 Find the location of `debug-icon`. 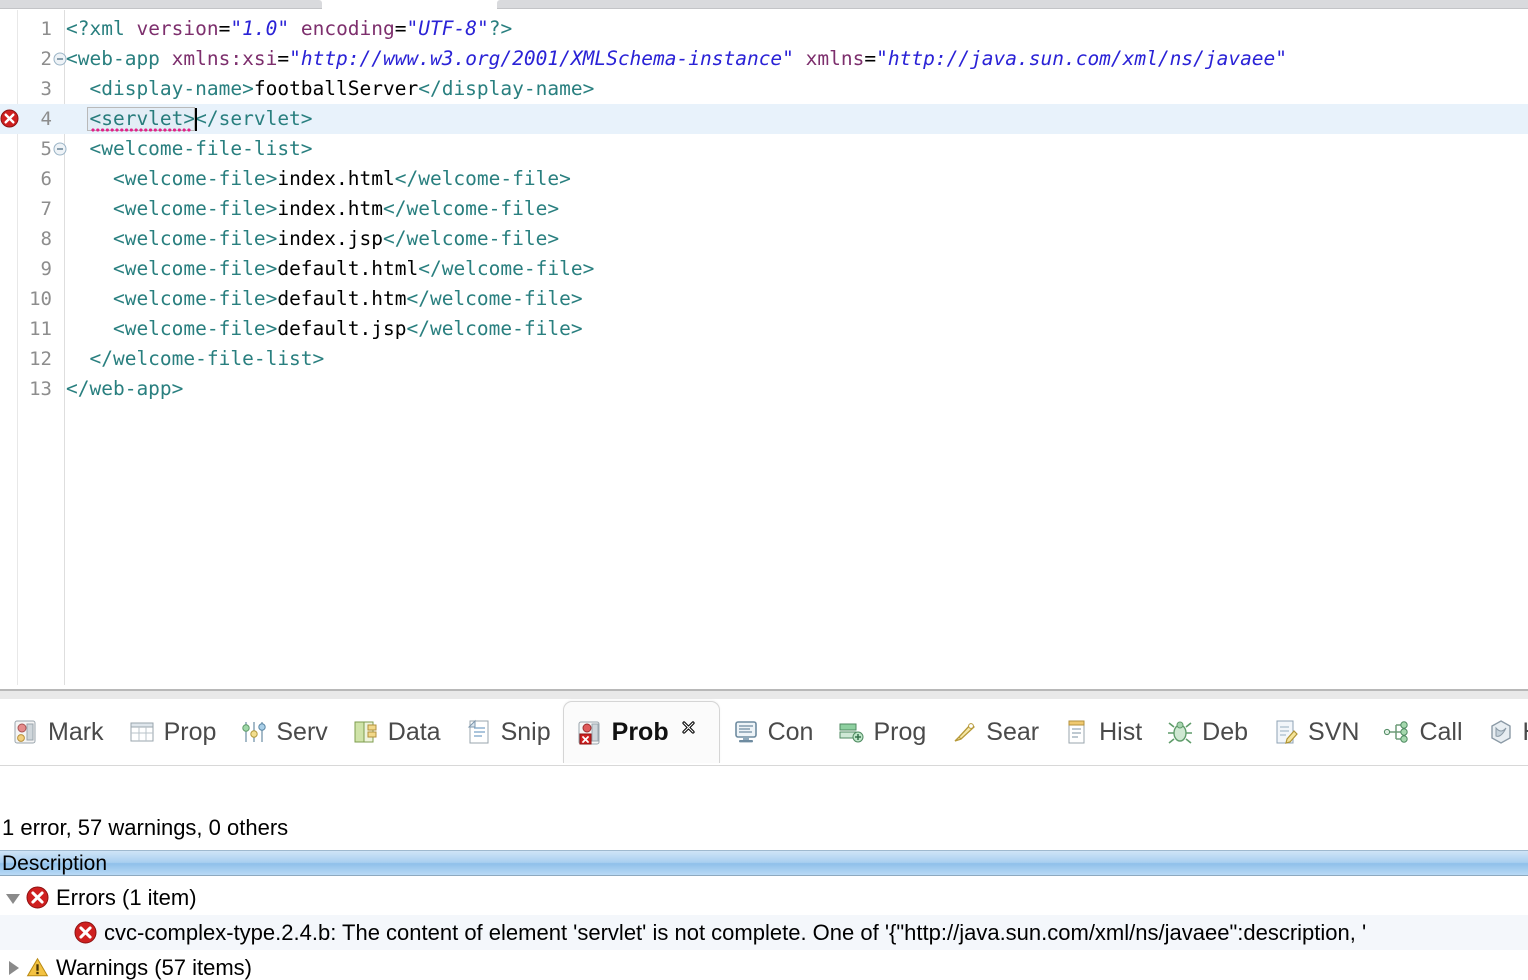

debug-icon is located at coordinates (1180, 732).